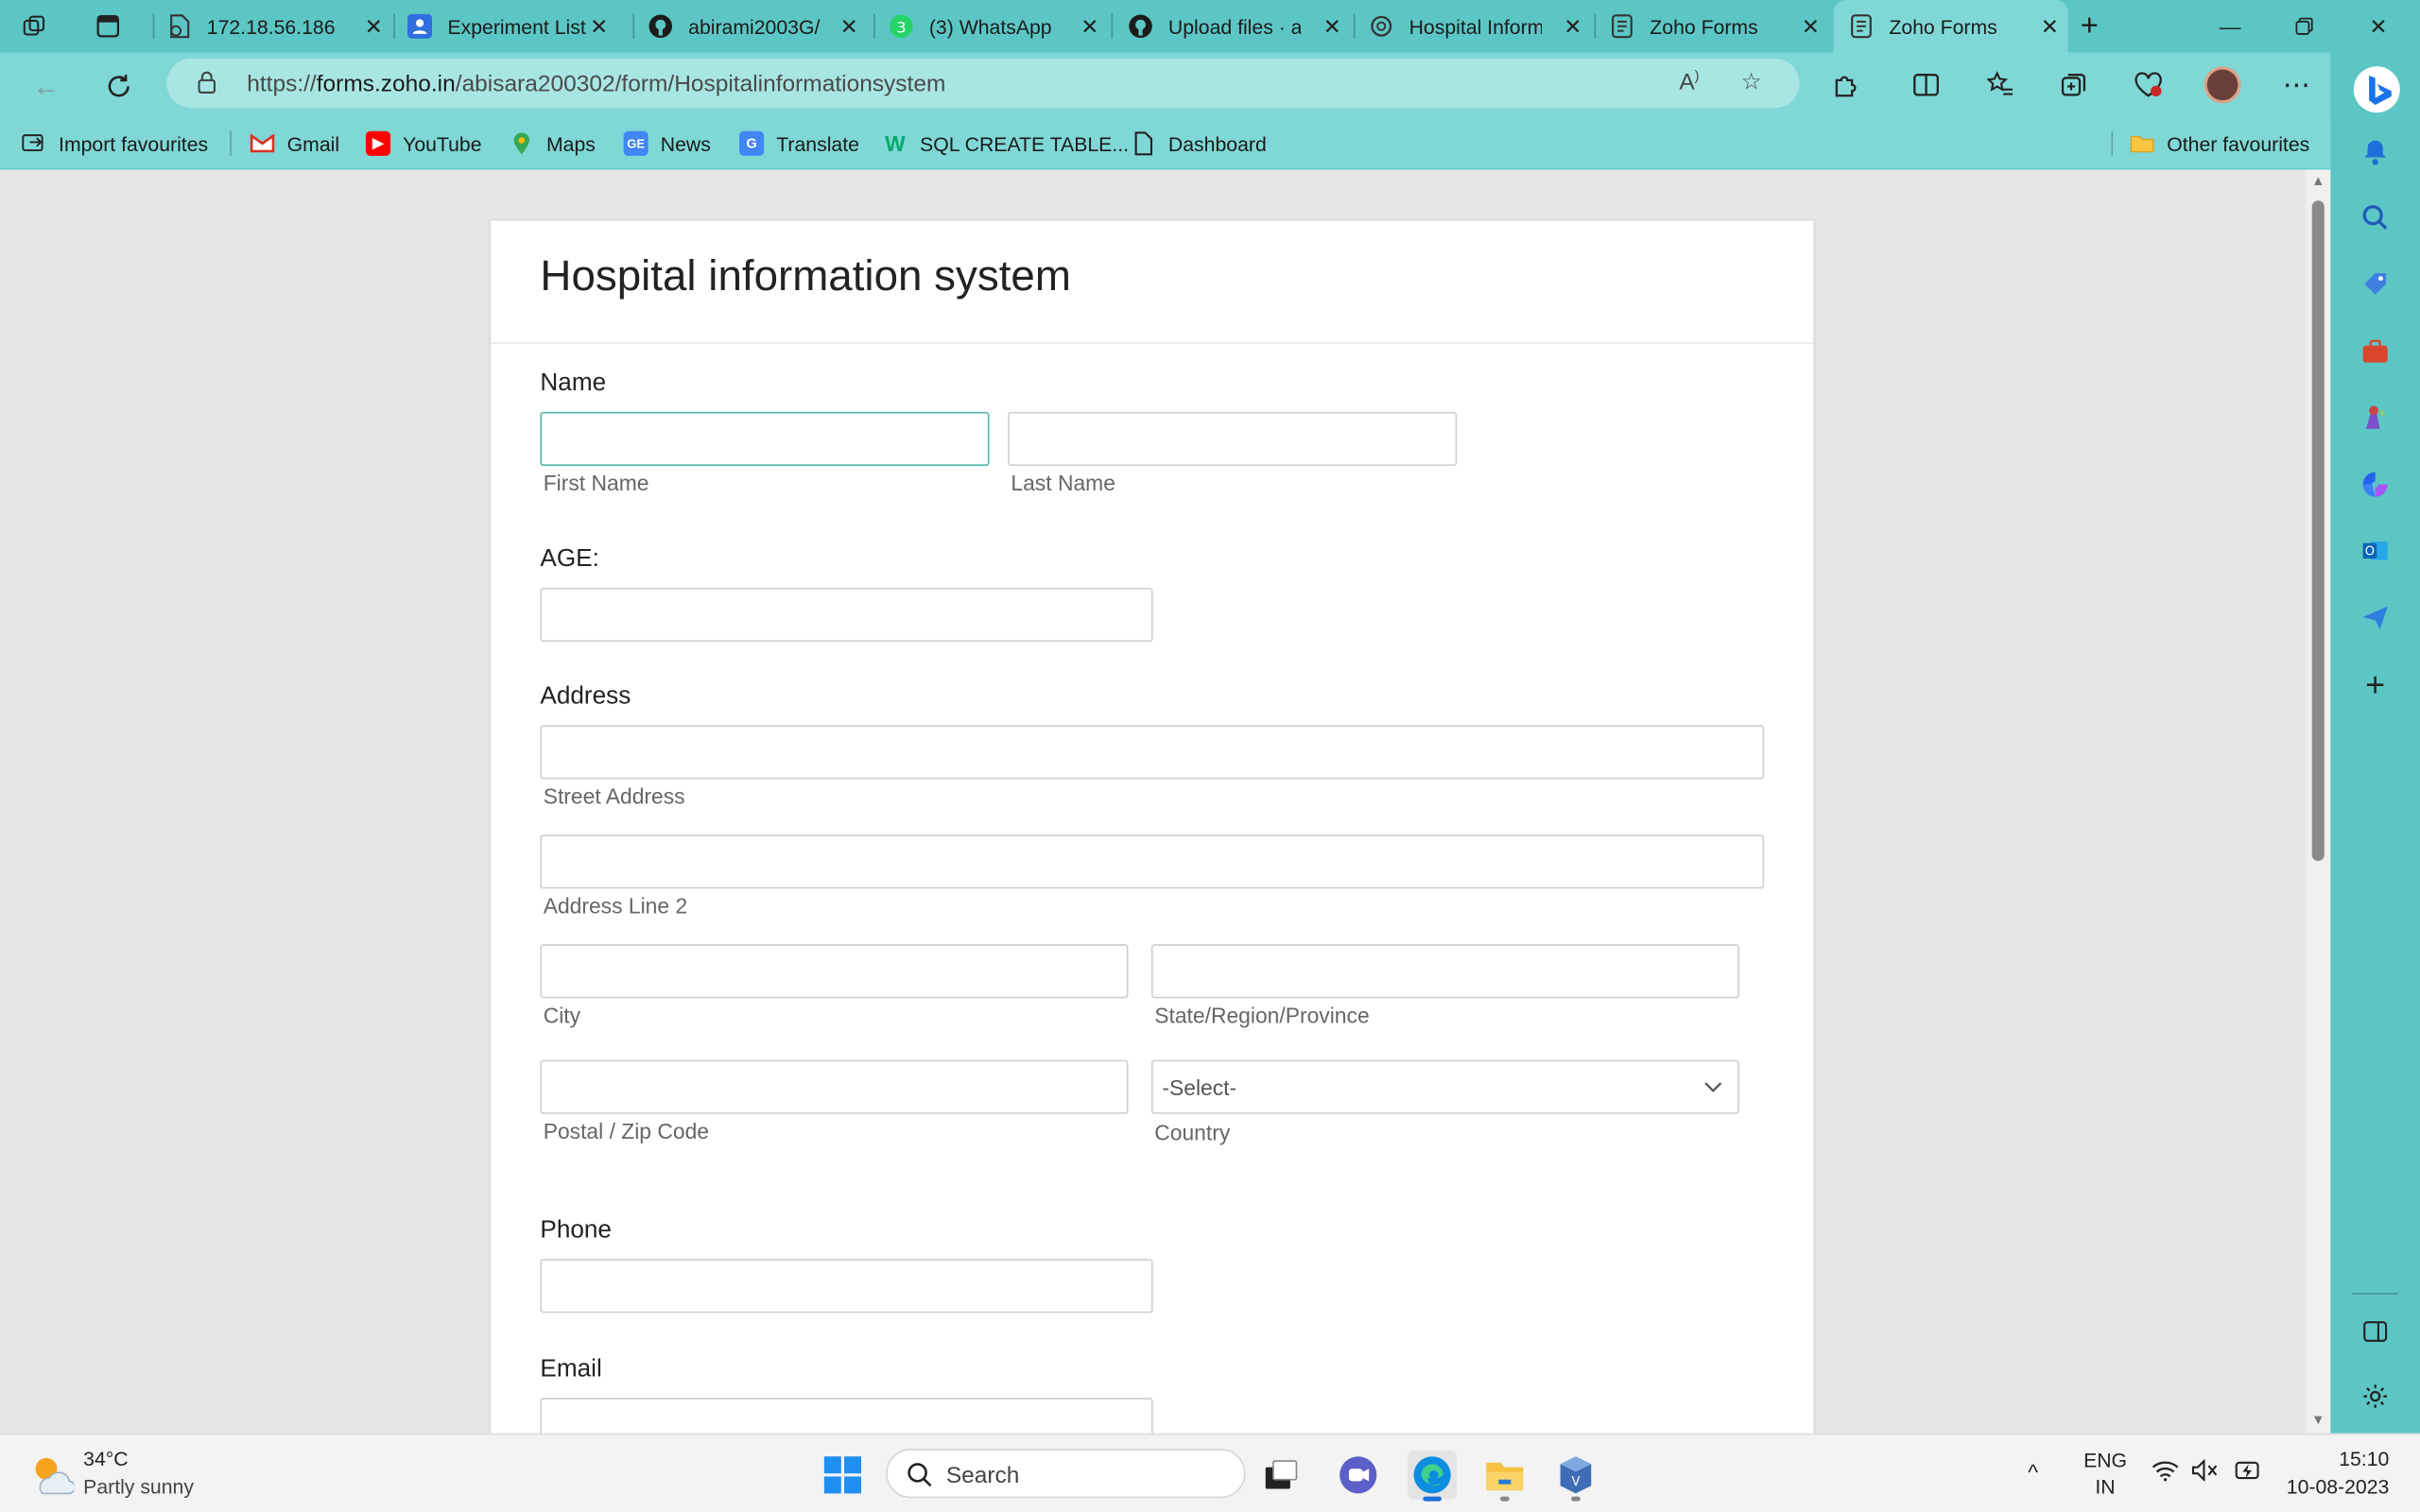 The width and height of the screenshot is (2420, 1512). What do you see at coordinates (2377, 26) in the screenshot?
I see `close-window-button: ✕` at bounding box center [2377, 26].